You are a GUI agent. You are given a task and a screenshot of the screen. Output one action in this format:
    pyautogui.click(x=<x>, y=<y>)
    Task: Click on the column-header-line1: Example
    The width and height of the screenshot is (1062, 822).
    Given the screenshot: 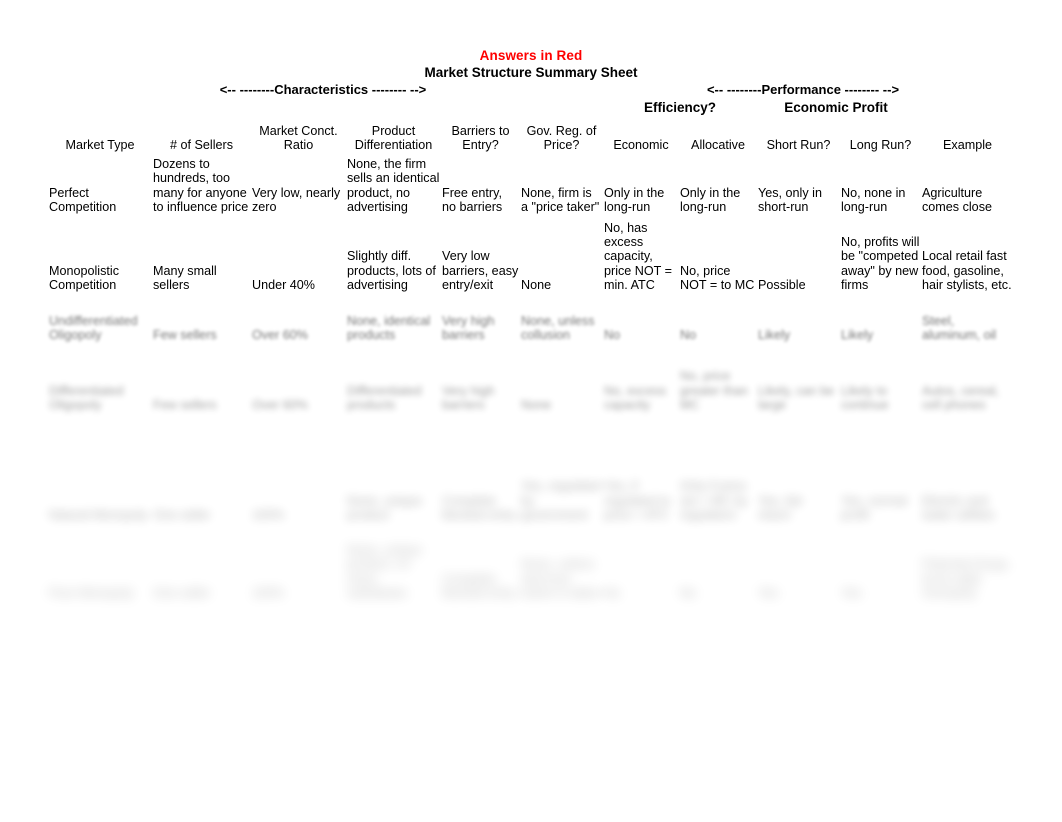 What is the action you would take?
    pyautogui.click(x=967, y=144)
    